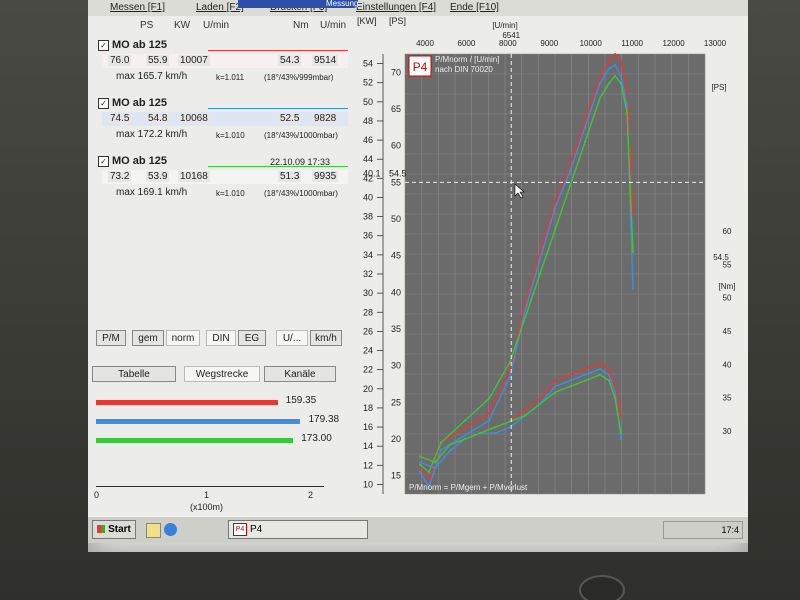 The width and height of the screenshot is (800, 600). What do you see at coordinates (464, 69) in the screenshot?
I see `legend-subtitle: nach DIN 70020` at bounding box center [464, 69].